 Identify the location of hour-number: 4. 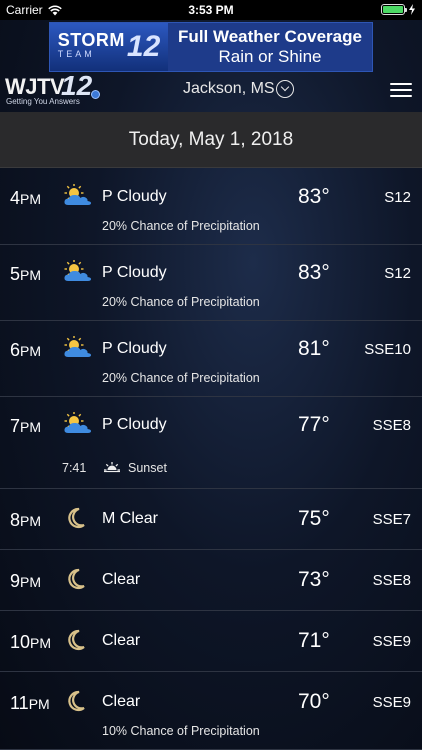
(15, 198).